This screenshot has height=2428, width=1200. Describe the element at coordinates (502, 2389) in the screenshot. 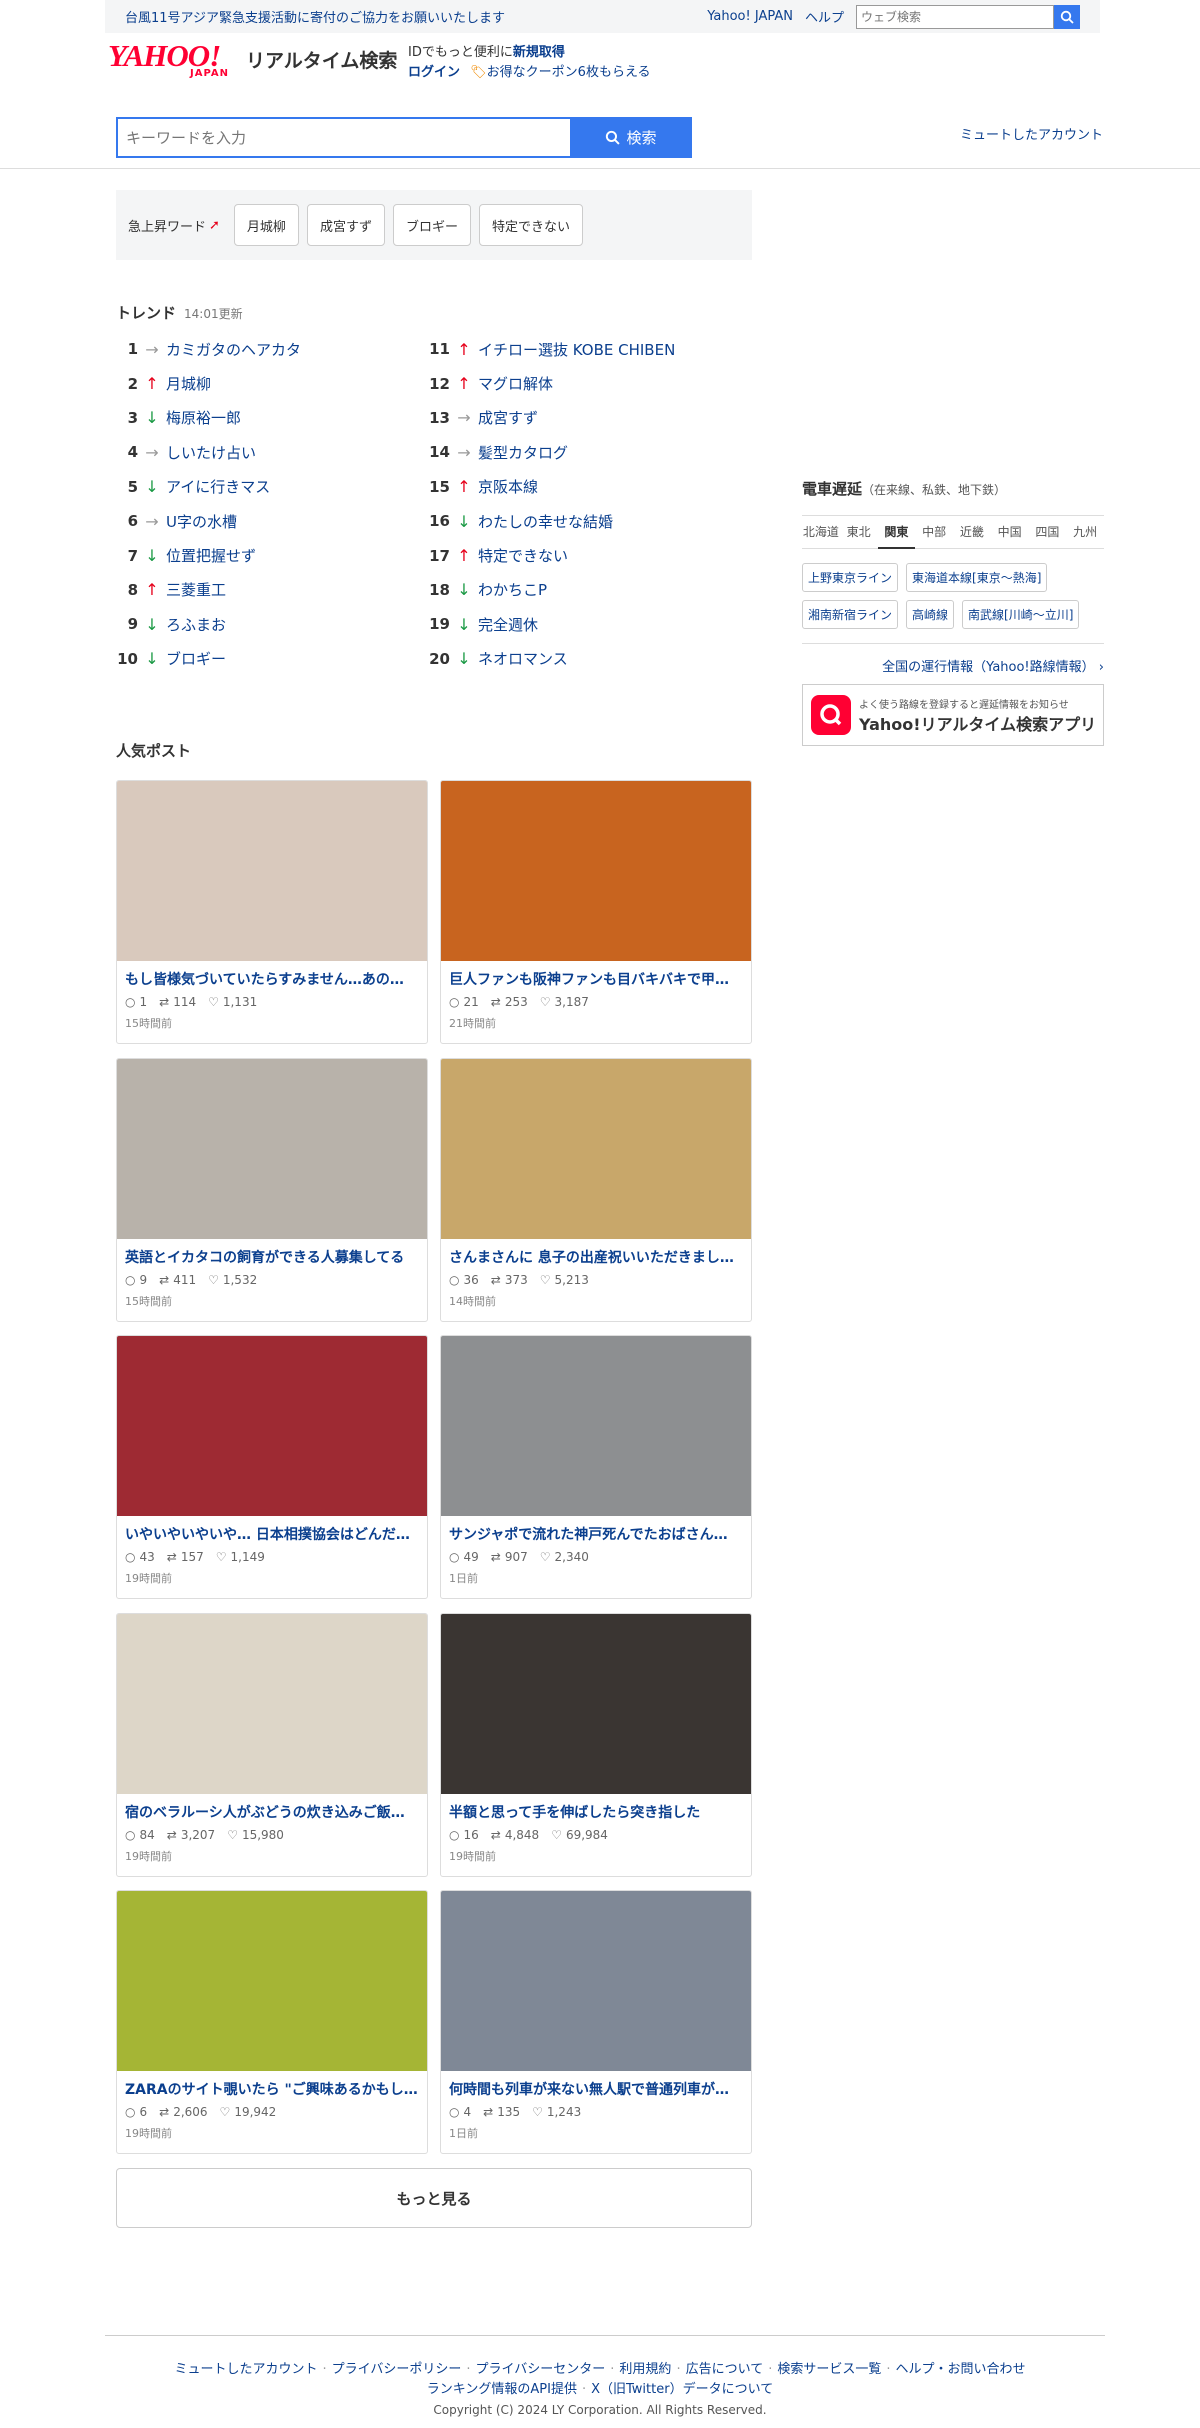

I see `api-link: ランキング情報のAPI提供` at that location.